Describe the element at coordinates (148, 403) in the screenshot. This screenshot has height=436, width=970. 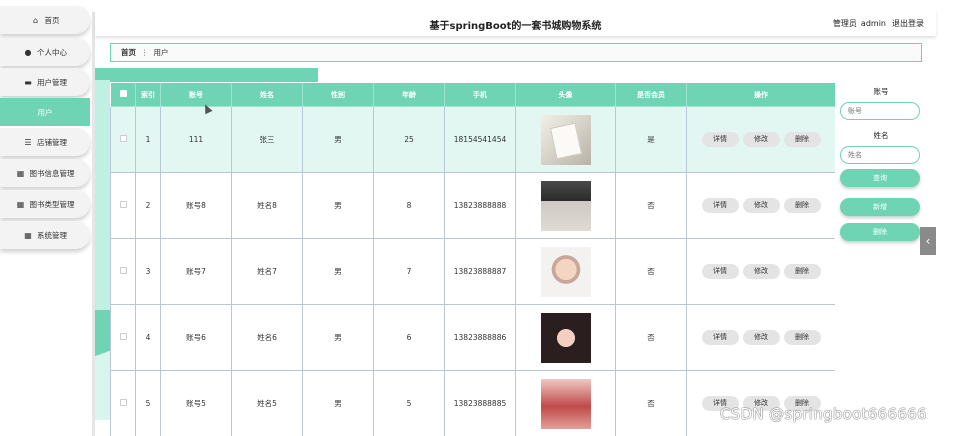
I see `cell-index: 5` at that location.